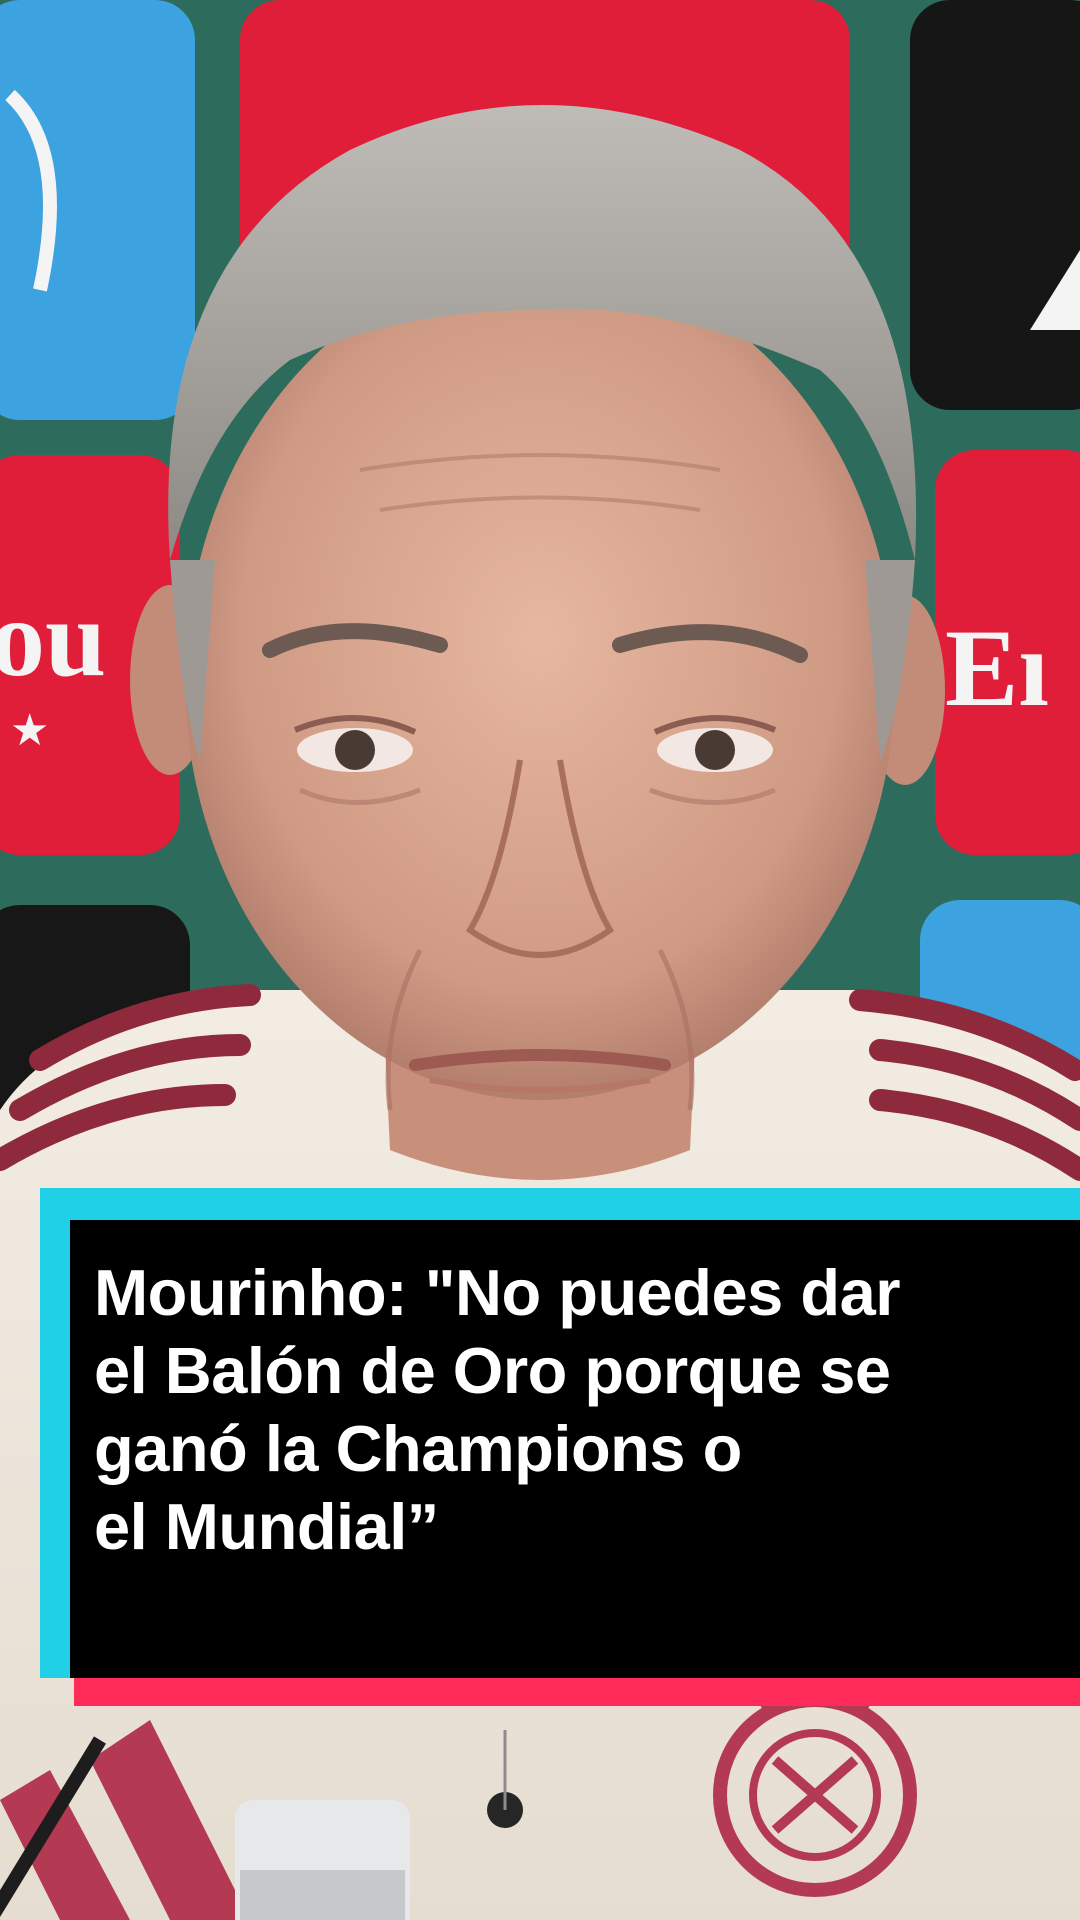 The image size is (1080, 1920). What do you see at coordinates (97, 210) in the screenshot?
I see `sponsor-tile-blue` at bounding box center [97, 210].